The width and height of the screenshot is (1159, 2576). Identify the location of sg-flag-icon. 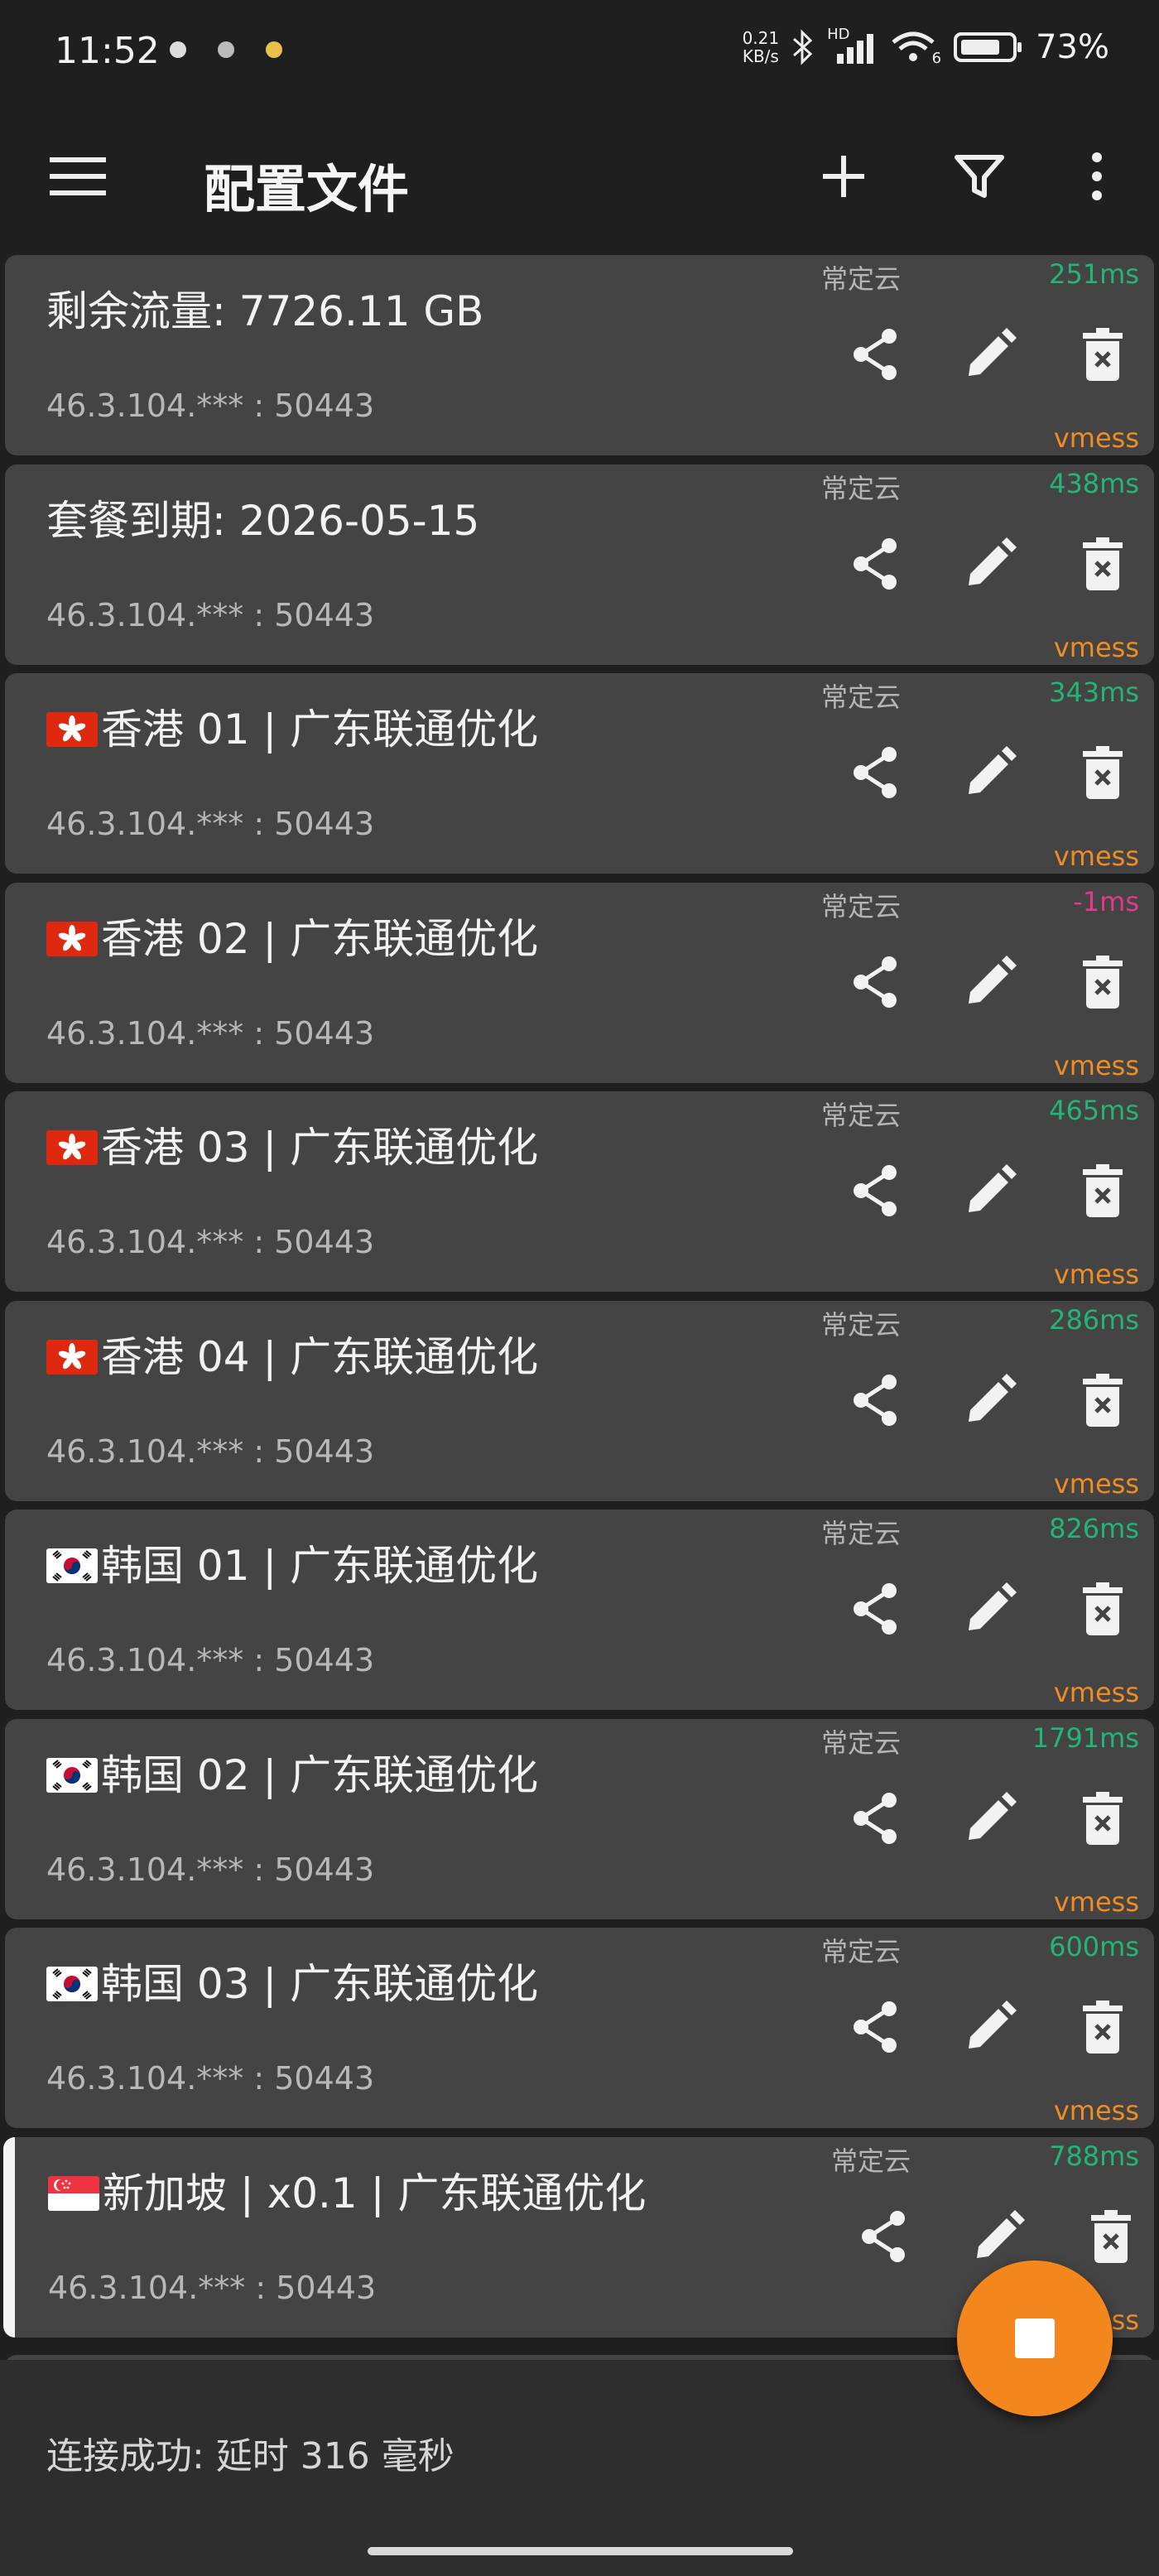
(75, 2193).